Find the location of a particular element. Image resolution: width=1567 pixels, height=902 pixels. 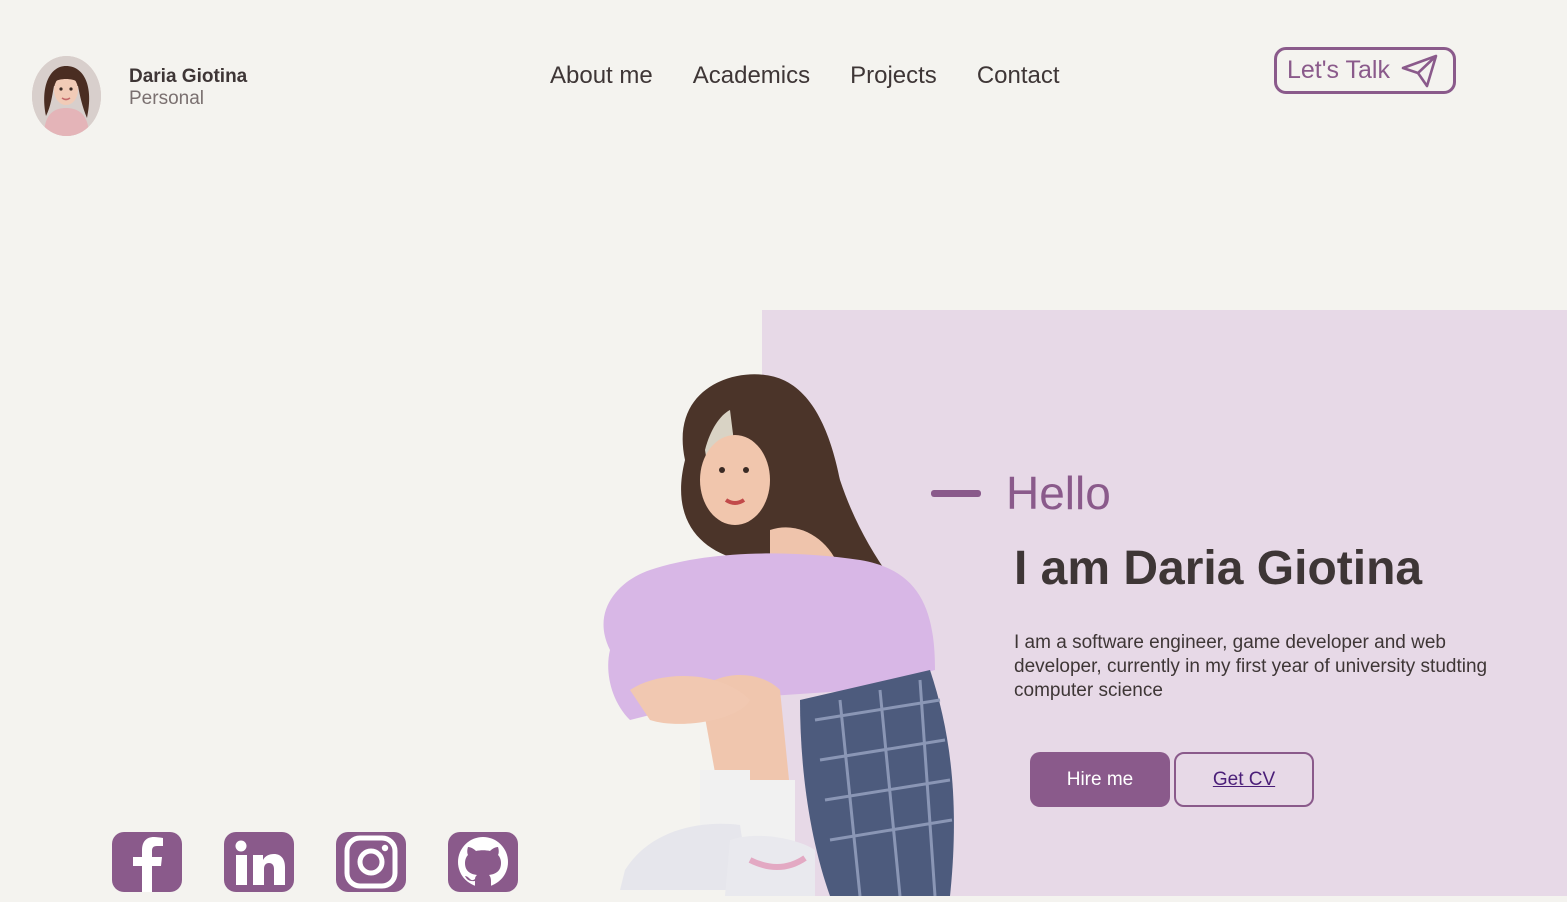

profile-avatar is located at coordinates (66, 96).